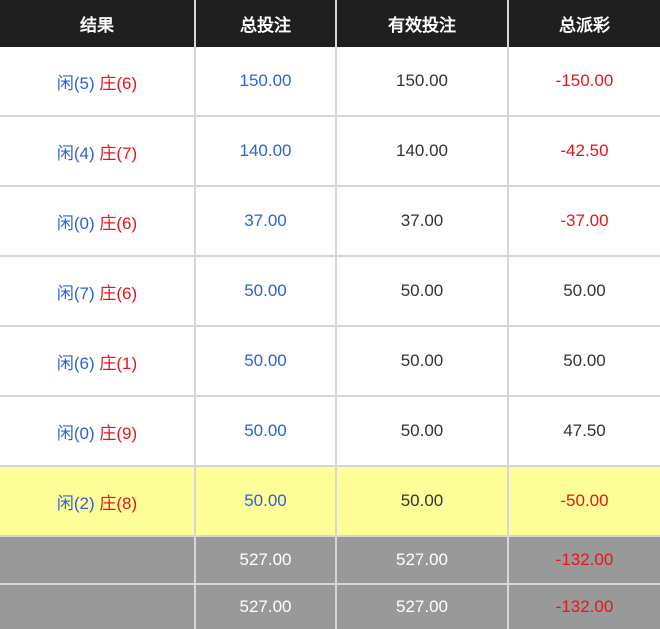  Describe the element at coordinates (584, 560) in the screenshot. I see `subtotal-payout: -132.00` at that location.